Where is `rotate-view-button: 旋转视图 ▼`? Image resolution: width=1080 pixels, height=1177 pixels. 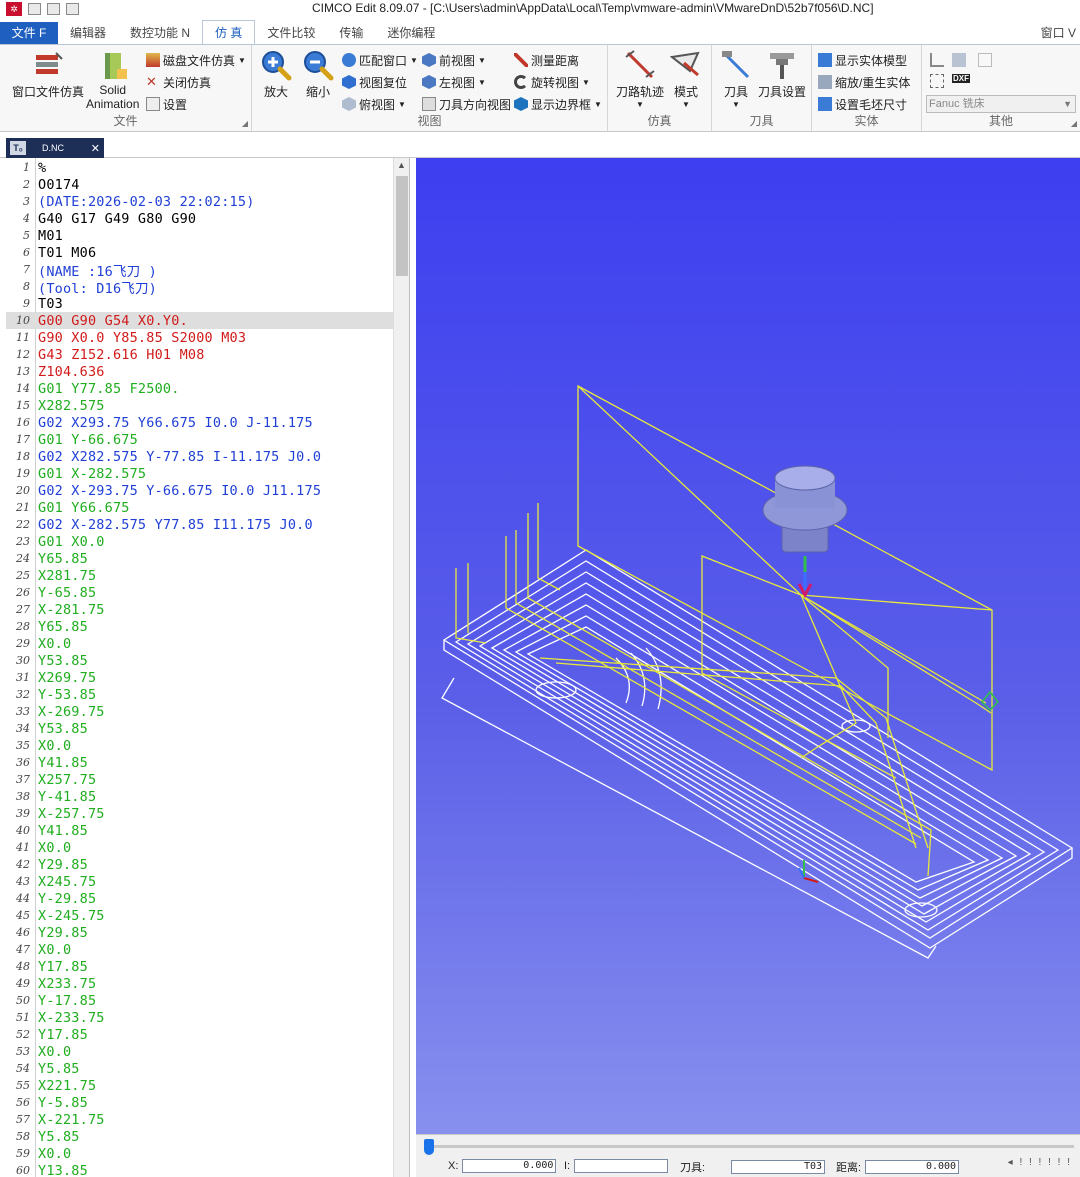 rotate-view-button: 旋转视图 ▼ is located at coordinates (552, 82).